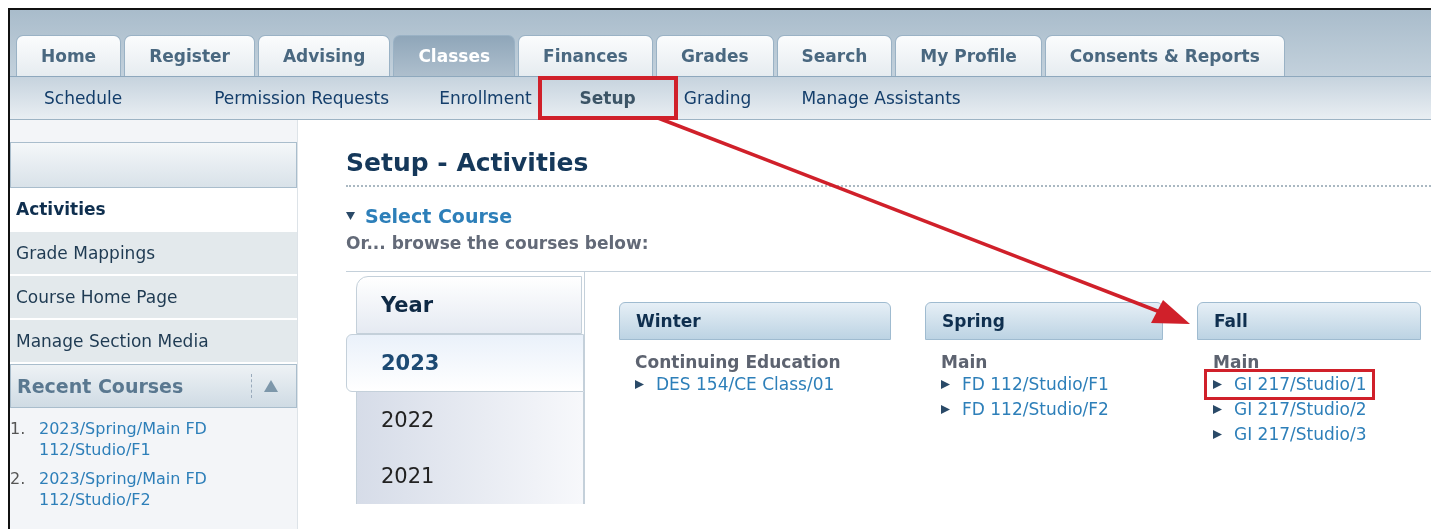 The height and width of the screenshot is (529, 1431). What do you see at coordinates (498, 243) in the screenshot?
I see `browse-hint: Or... browse the courses below:` at bounding box center [498, 243].